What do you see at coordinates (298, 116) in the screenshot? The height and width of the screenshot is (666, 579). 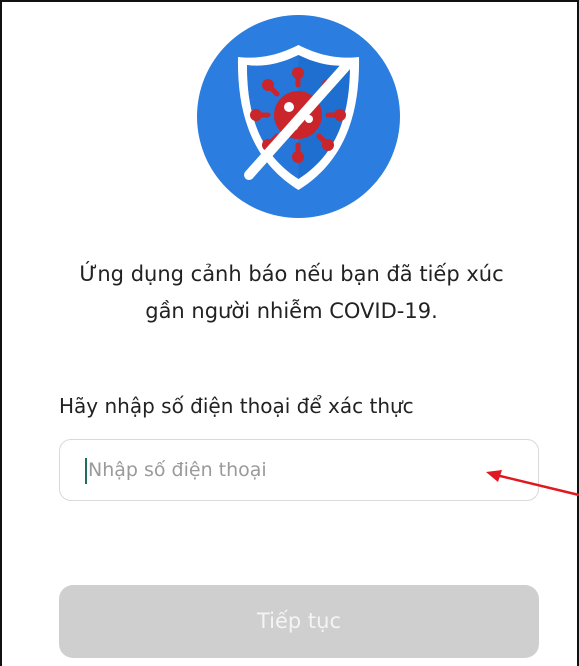 I see `shield-virus-blocked-icon` at bounding box center [298, 116].